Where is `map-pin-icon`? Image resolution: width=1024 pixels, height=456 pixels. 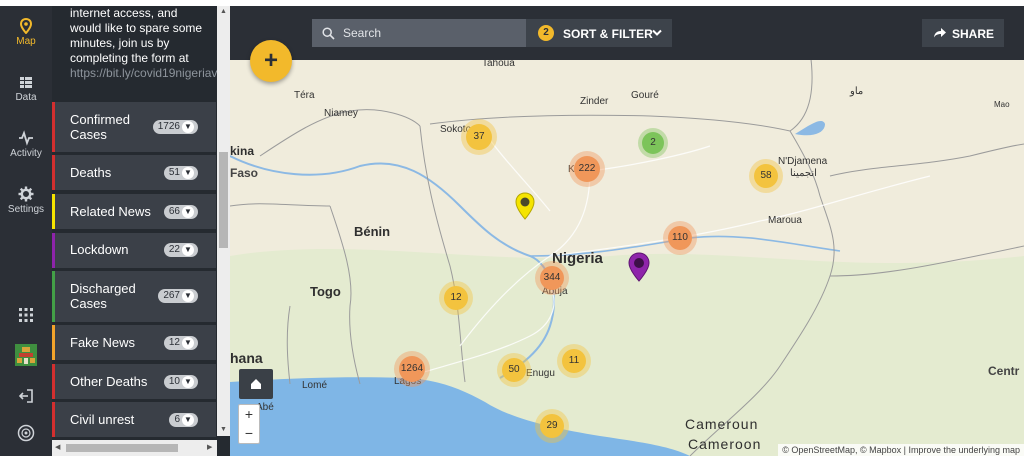 map-pin-icon is located at coordinates (26, 26).